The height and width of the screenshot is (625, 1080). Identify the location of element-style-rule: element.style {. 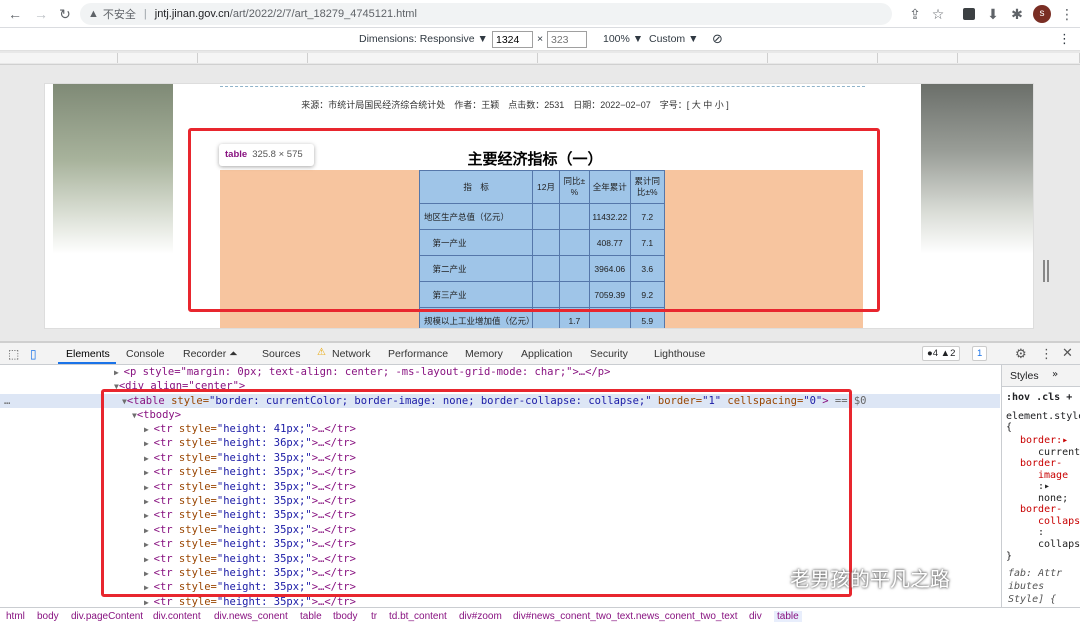
(1043, 422).